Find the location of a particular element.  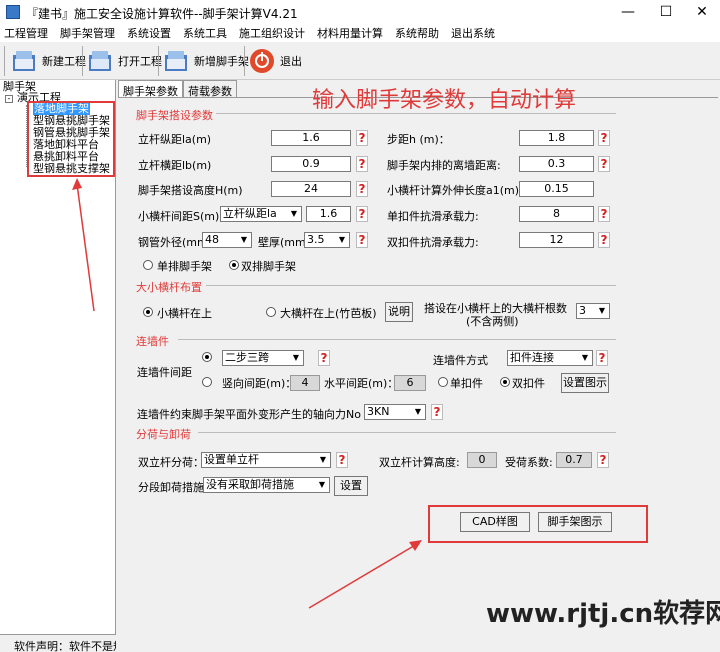

split-help-icon: ? is located at coordinates (342, 460).